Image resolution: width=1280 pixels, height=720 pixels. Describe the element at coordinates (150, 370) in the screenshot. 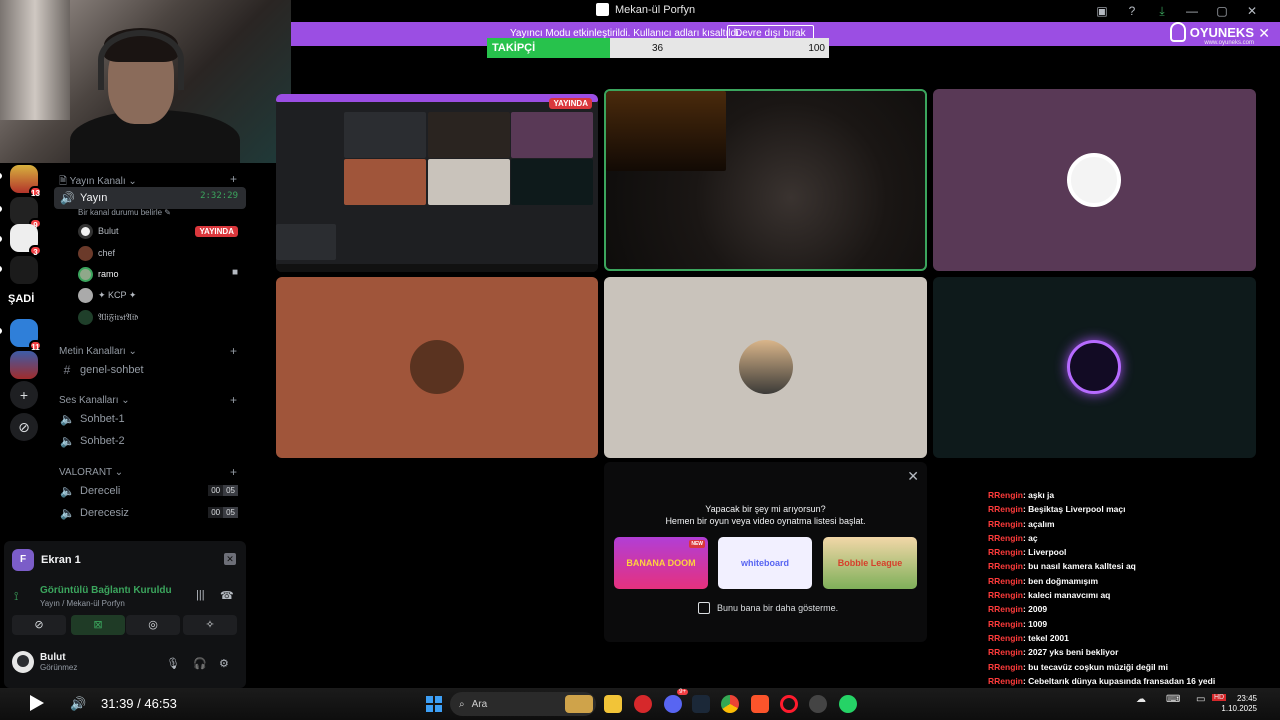

I see `text-channel: # genel-sohbet` at that location.